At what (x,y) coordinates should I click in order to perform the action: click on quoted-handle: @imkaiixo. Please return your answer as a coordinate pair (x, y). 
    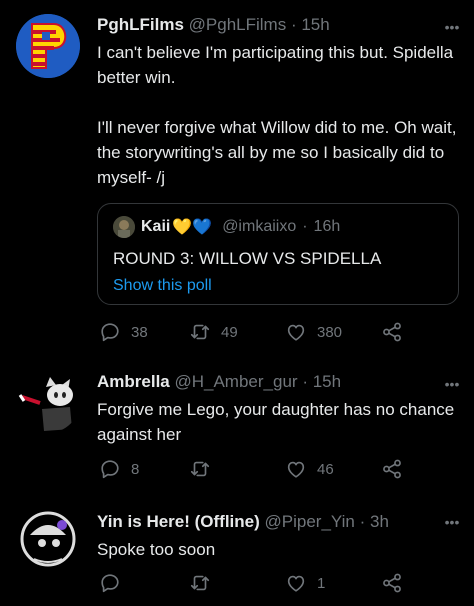
    Looking at the image, I should click on (259, 226).